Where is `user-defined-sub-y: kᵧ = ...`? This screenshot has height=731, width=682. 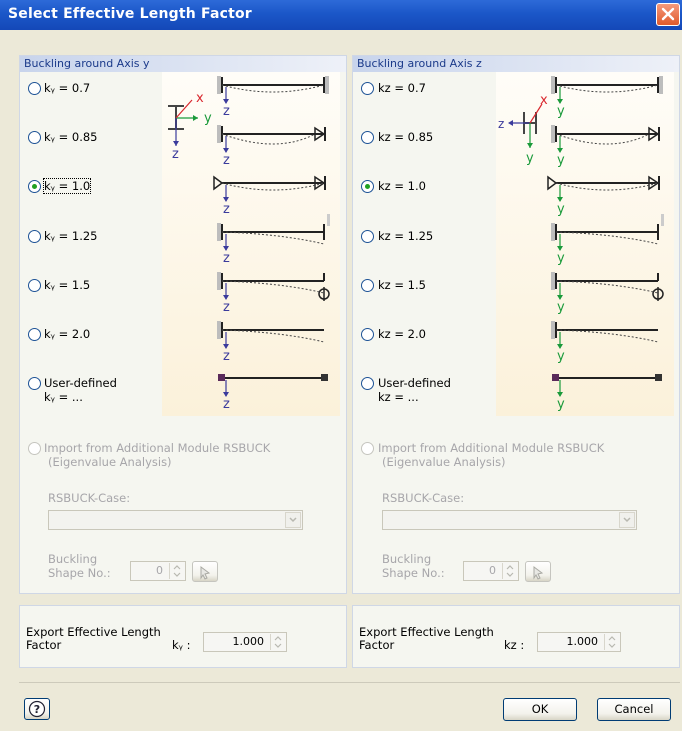 user-defined-sub-y: kᵧ = ... is located at coordinates (63, 397).